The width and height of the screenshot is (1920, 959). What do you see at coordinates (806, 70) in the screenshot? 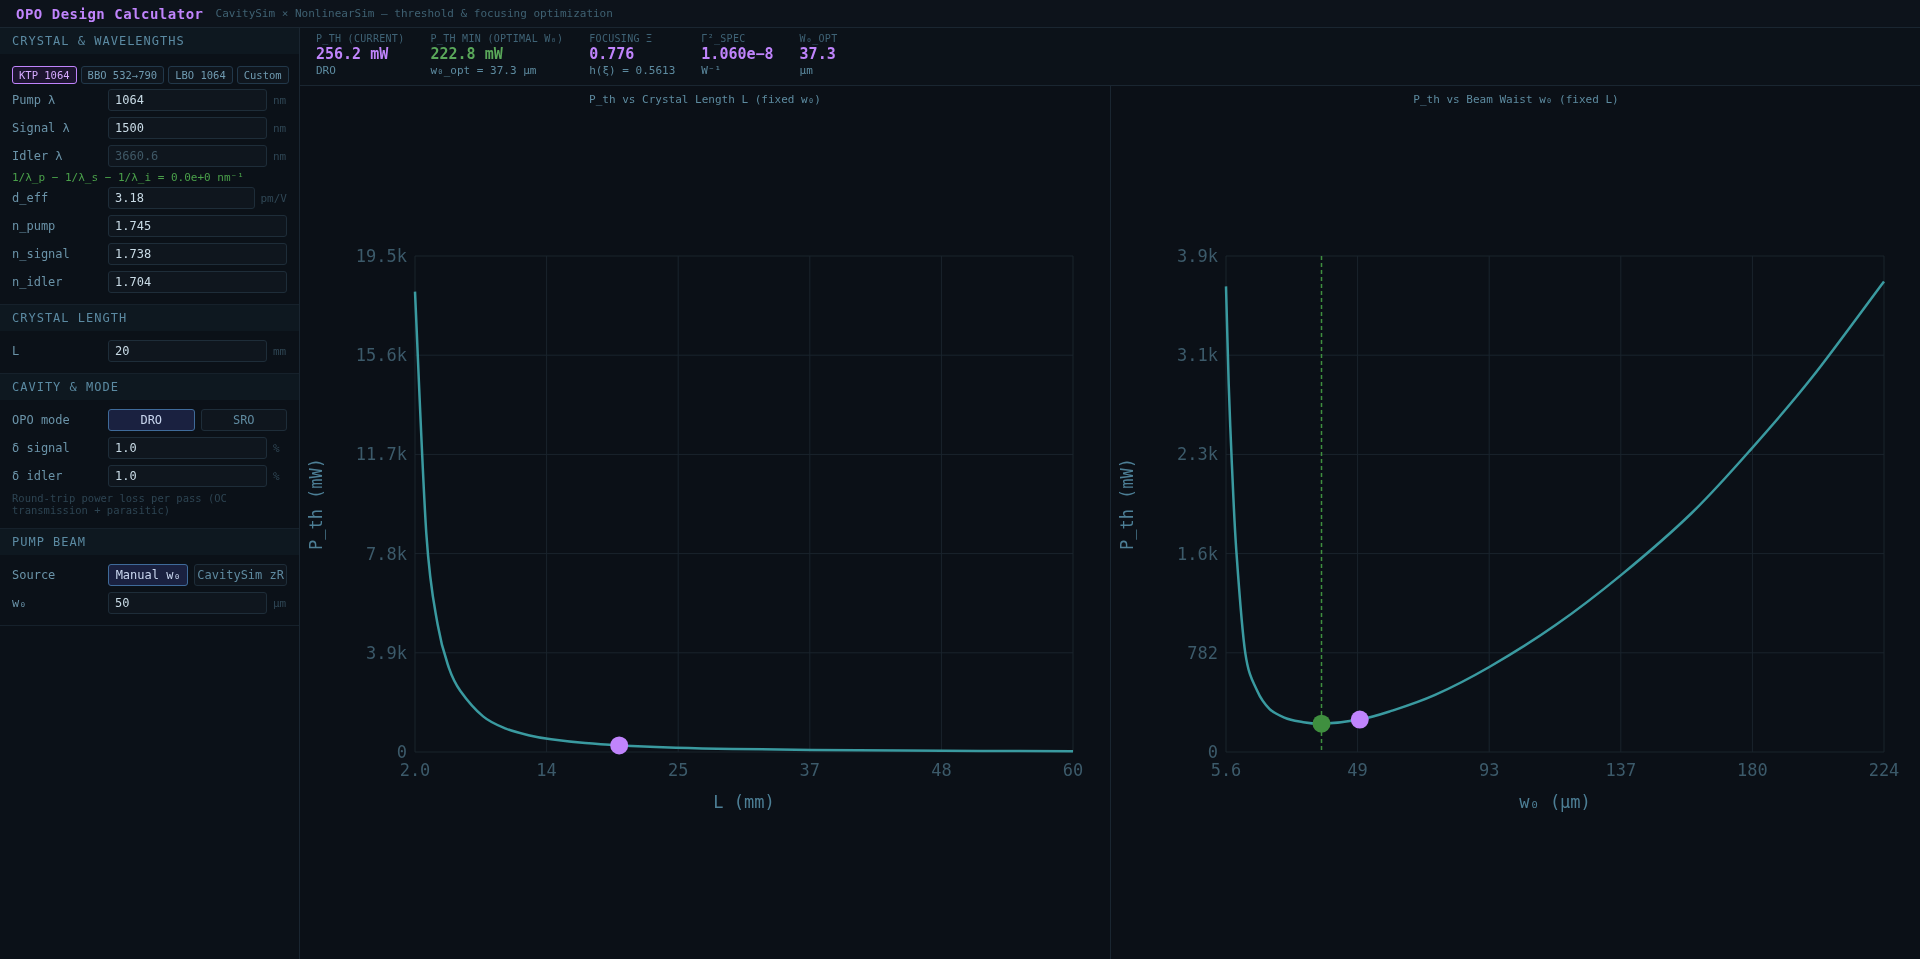
I see `stat-subtext: µm` at bounding box center [806, 70].